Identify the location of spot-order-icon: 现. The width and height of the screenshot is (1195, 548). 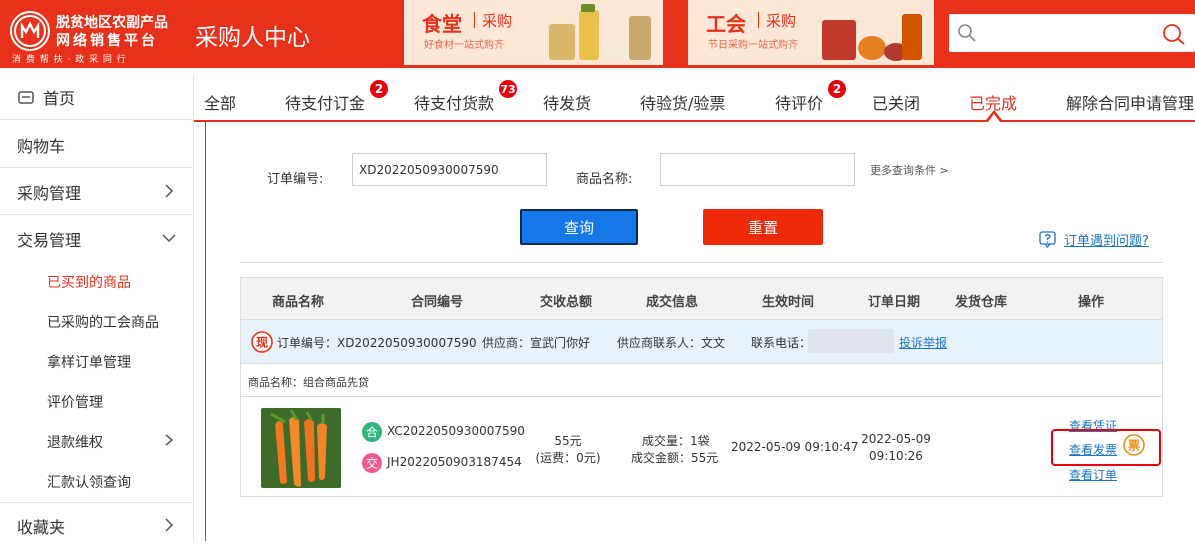
(262, 342).